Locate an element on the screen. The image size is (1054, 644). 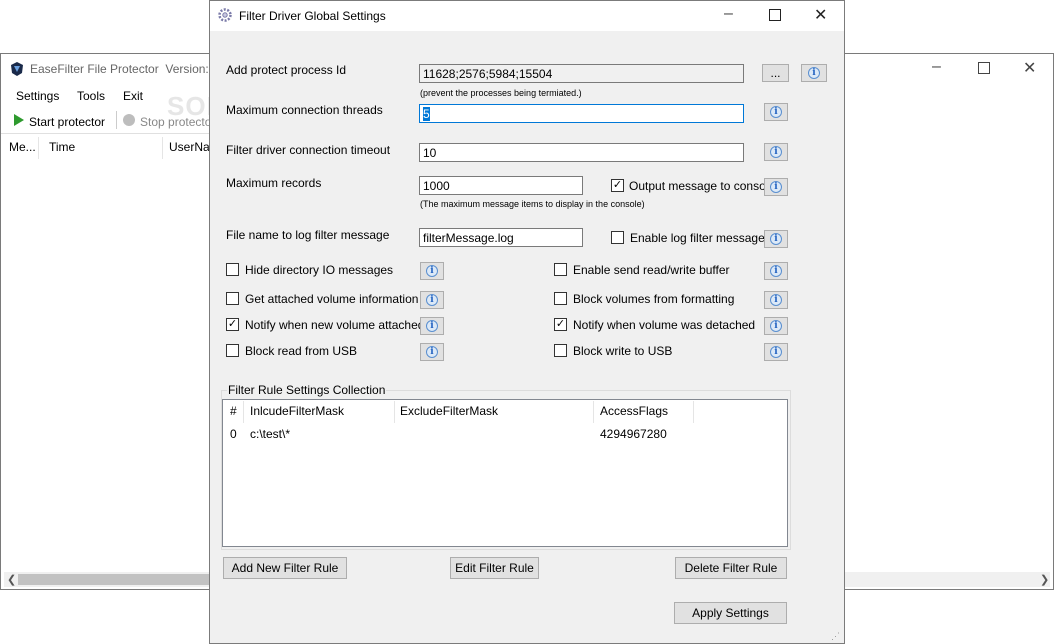
filter-rules-group-title: Filter Rule Settings Collection is located at coordinates (307, 390).